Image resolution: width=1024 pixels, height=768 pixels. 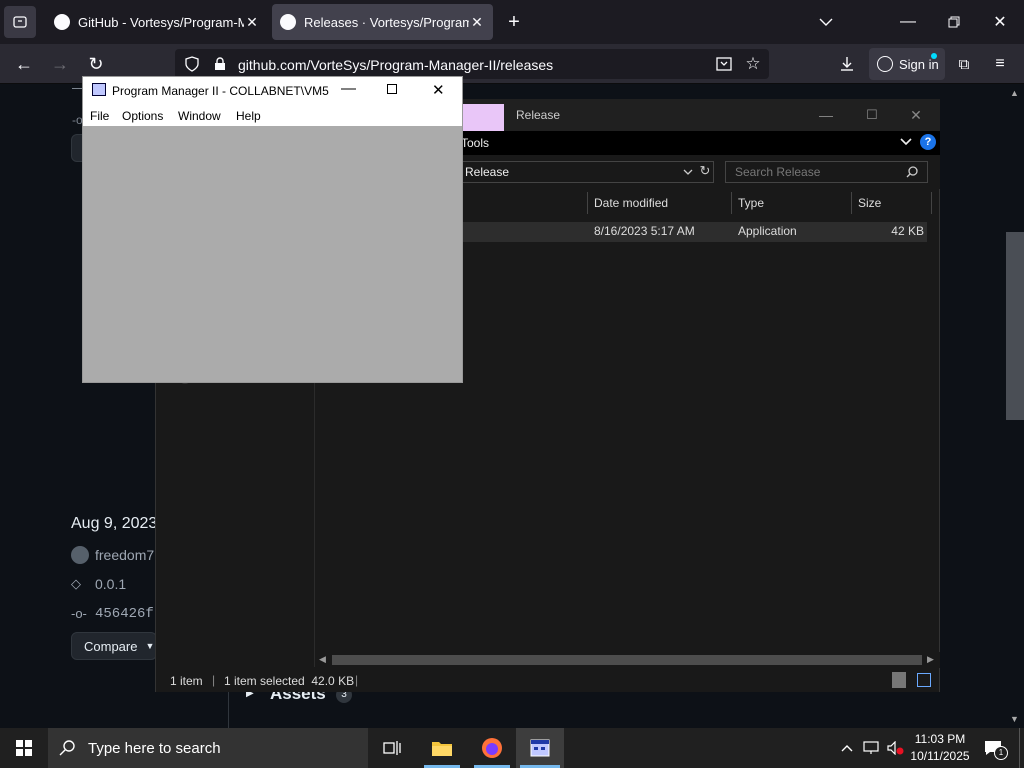 What do you see at coordinates (442, 748) in the screenshot?
I see `file-explorer-icon` at bounding box center [442, 748].